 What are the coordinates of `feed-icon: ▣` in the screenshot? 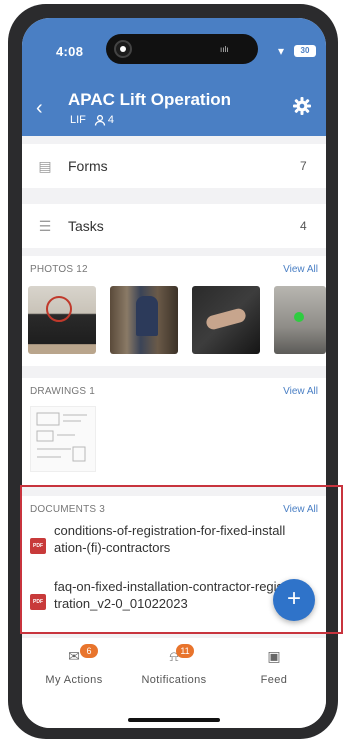 It's located at (274, 656).